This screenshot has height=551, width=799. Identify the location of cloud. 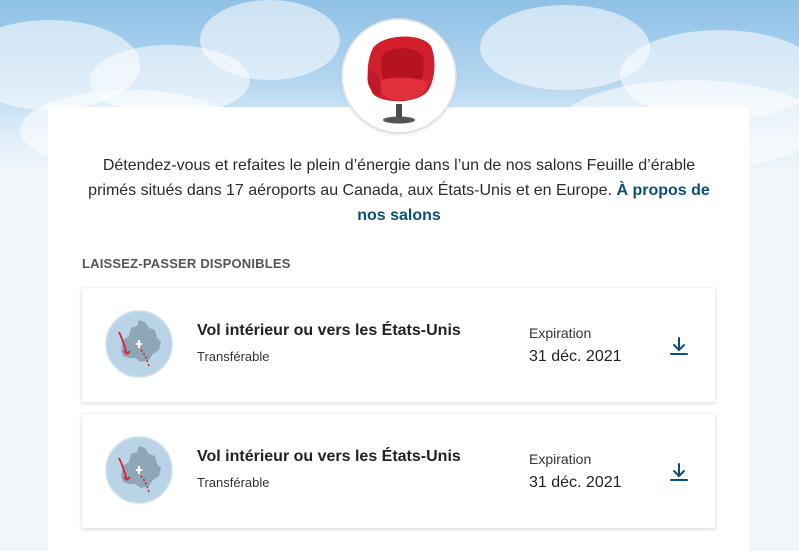
(270, 40).